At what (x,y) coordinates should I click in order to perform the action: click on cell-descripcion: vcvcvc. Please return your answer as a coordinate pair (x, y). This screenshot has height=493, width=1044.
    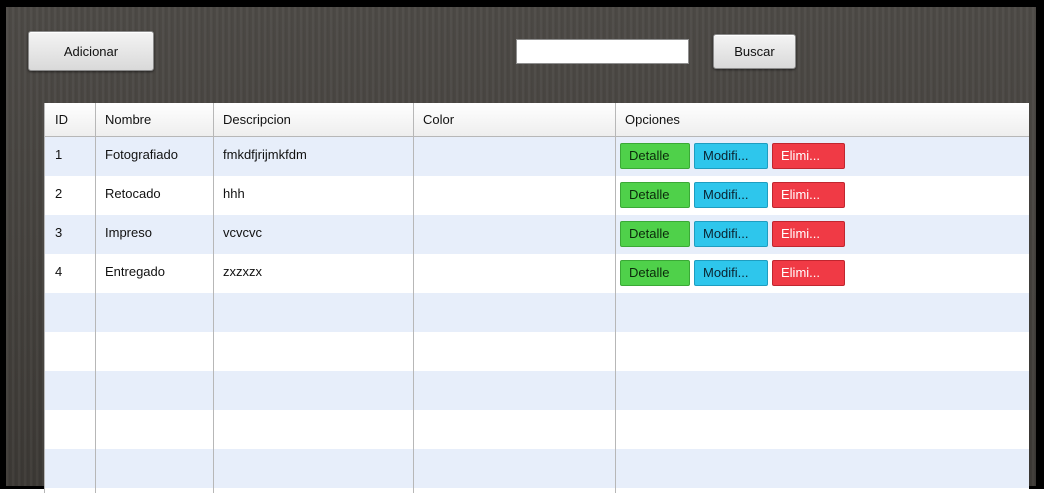
    Looking at the image, I should click on (242, 232).